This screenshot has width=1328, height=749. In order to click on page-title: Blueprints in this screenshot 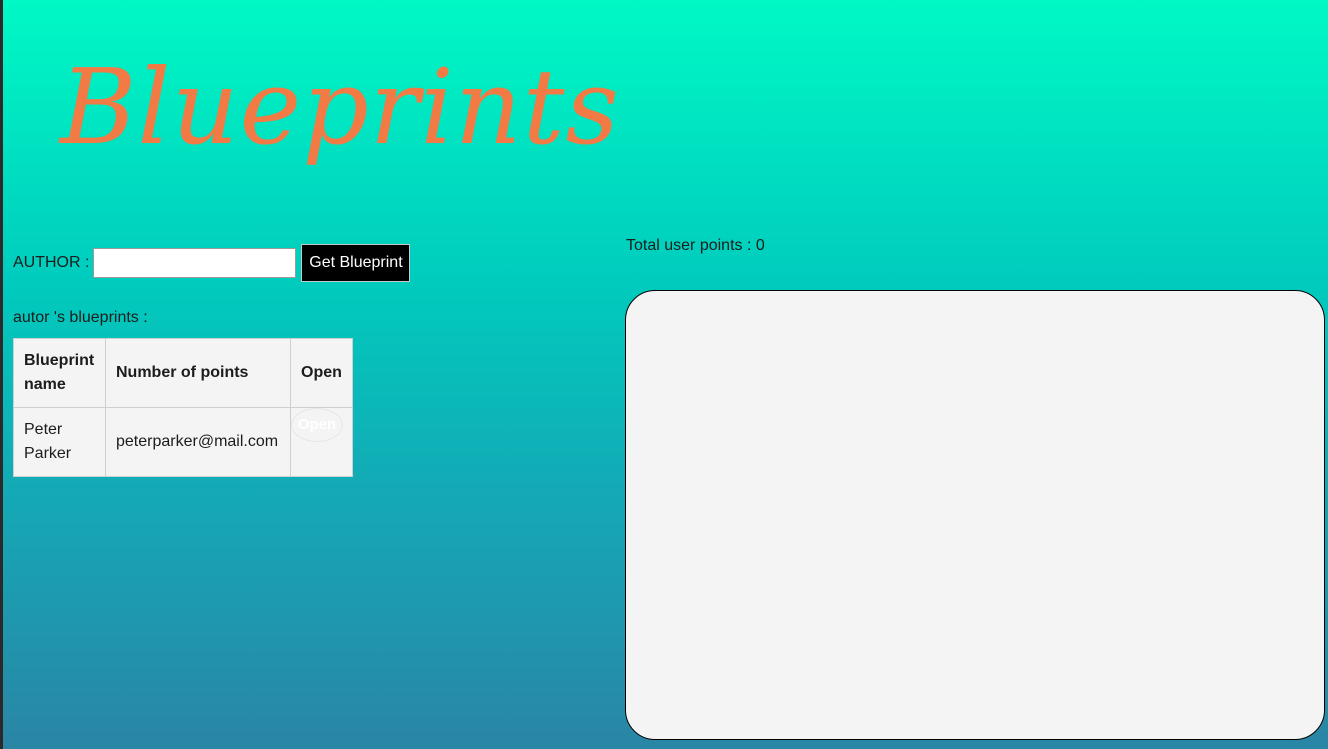, I will do `click(340, 107)`.